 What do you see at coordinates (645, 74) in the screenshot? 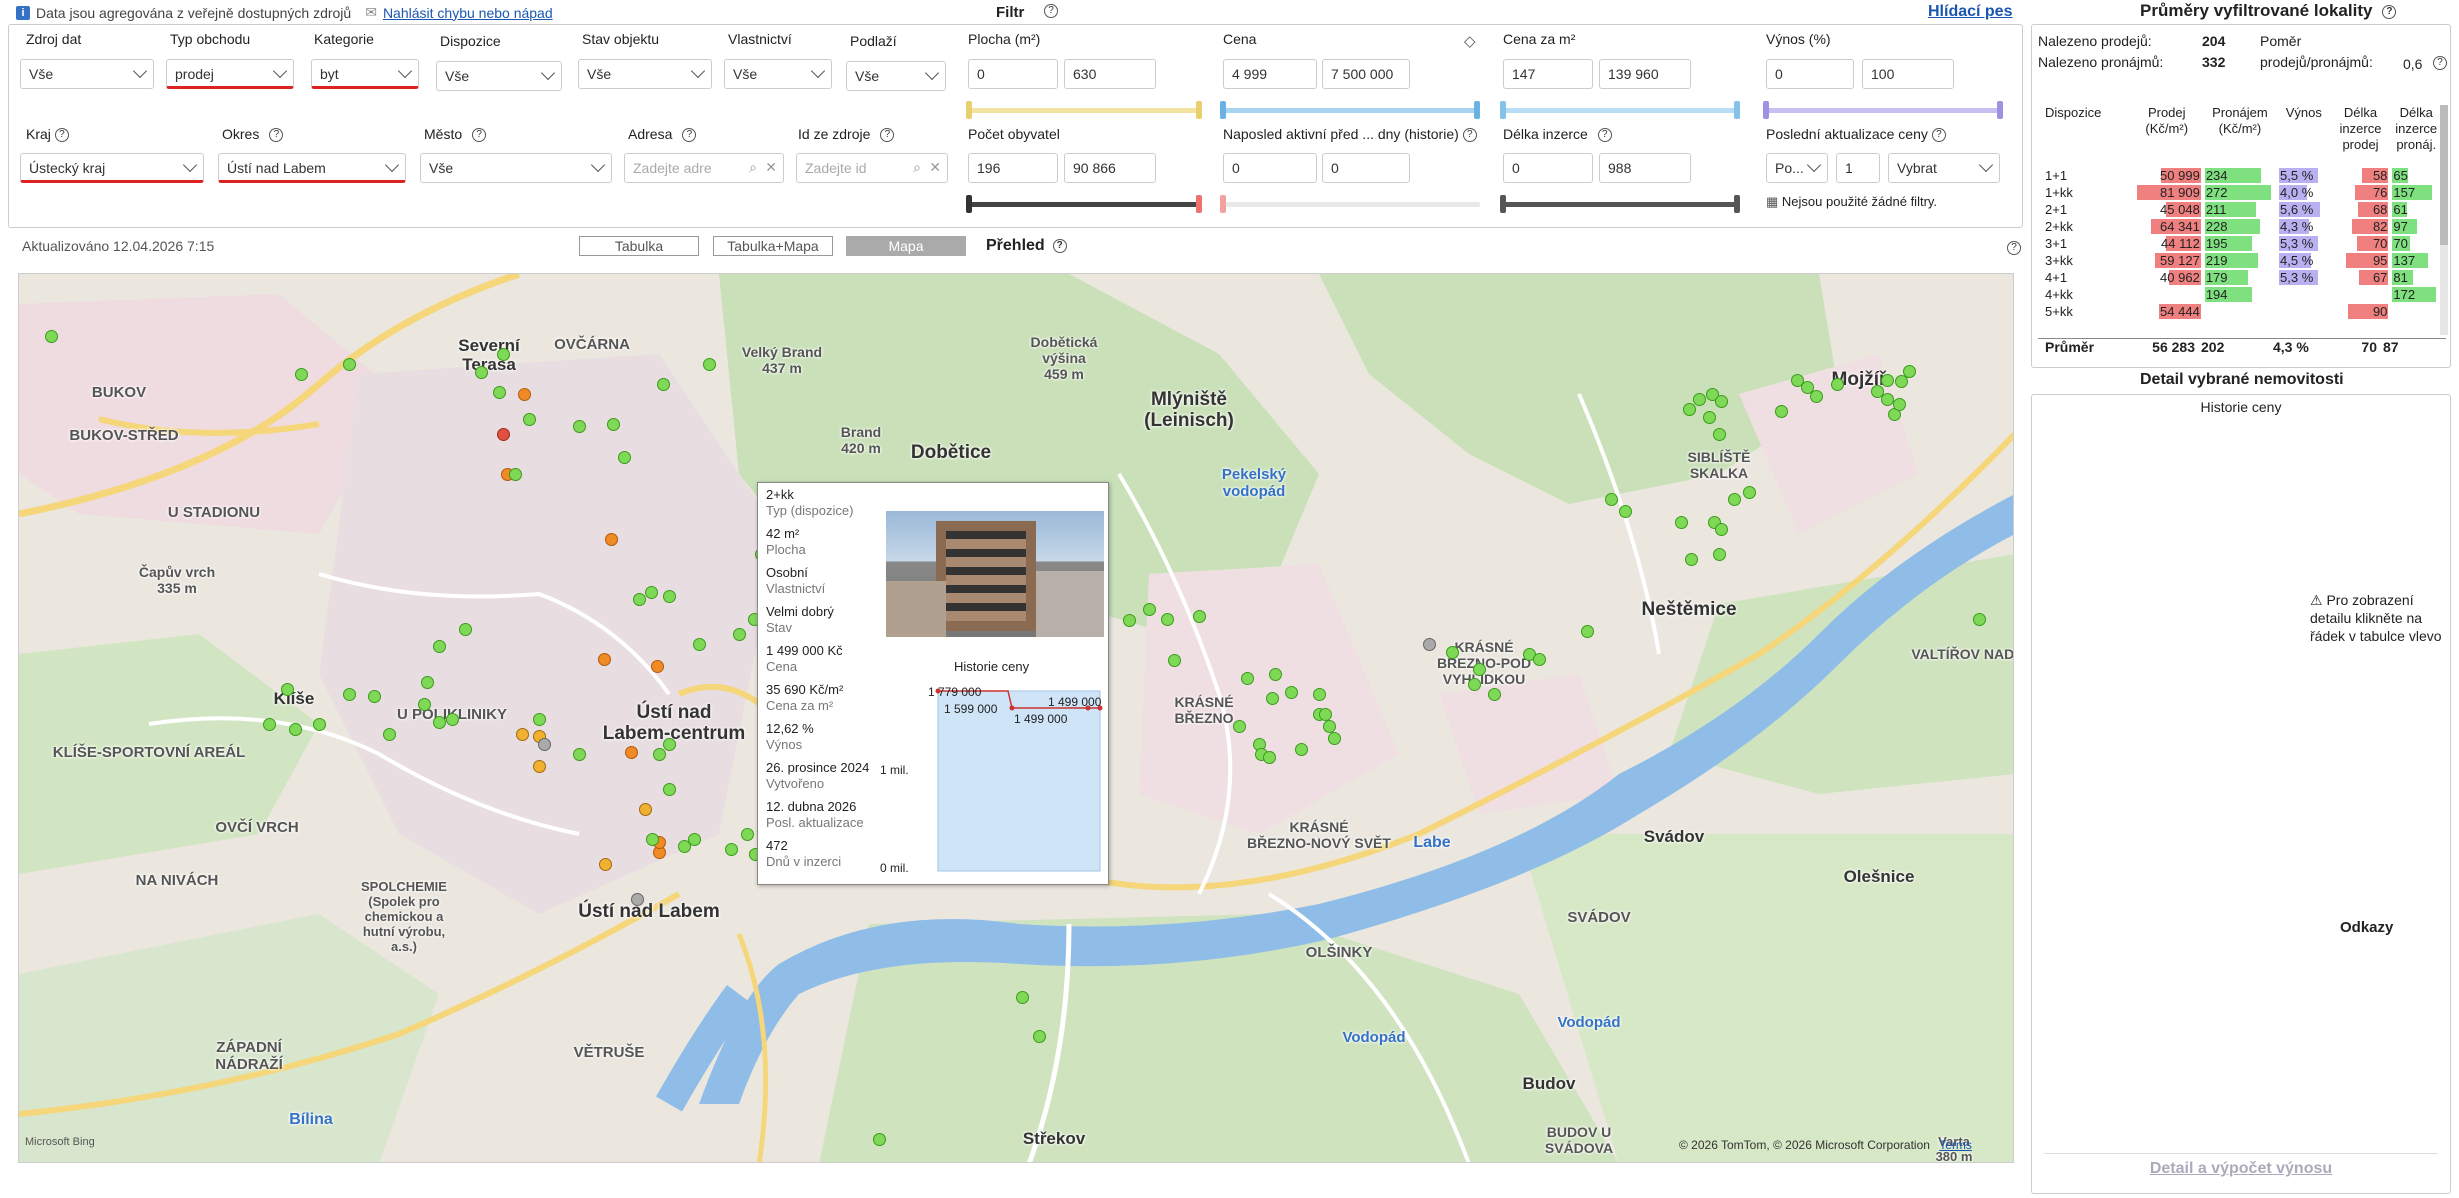
I see `stav-select: Vše` at bounding box center [645, 74].